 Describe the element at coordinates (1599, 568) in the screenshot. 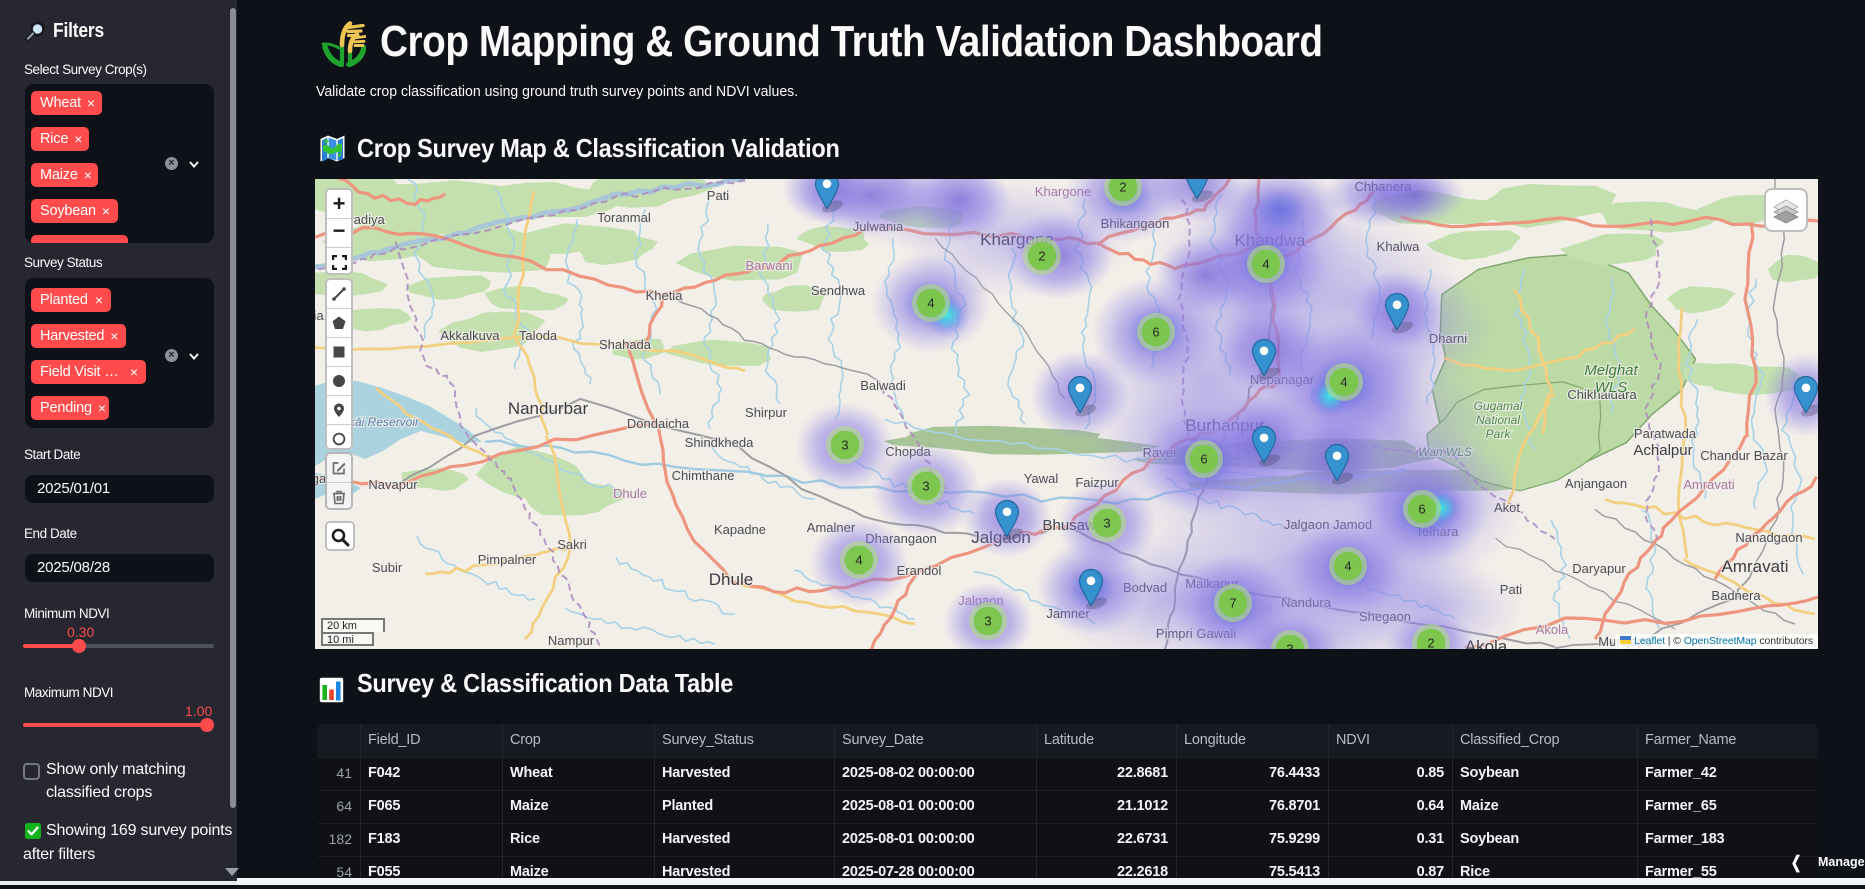

I see `svg-text: Daryapur` at that location.